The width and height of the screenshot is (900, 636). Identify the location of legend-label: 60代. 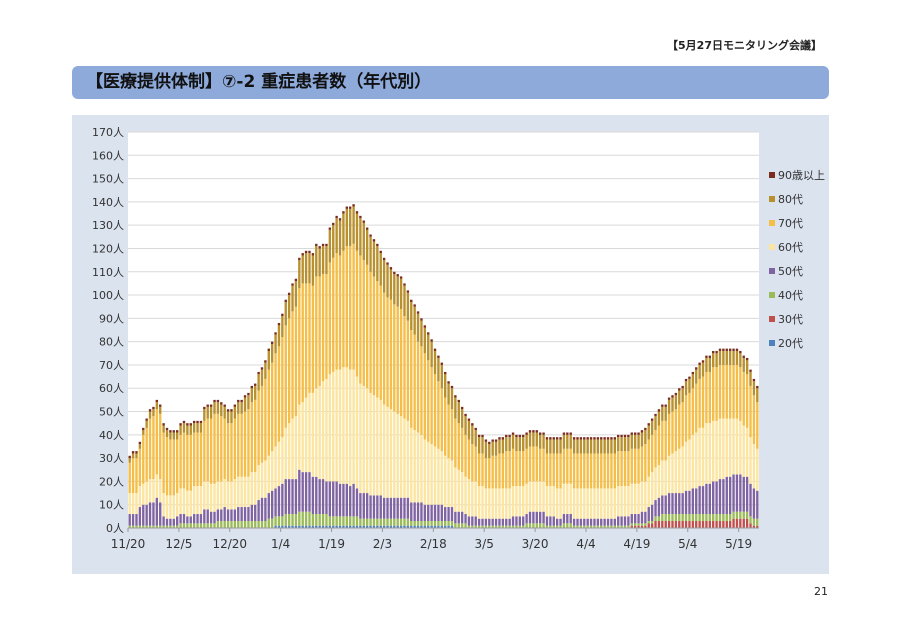
(790, 247).